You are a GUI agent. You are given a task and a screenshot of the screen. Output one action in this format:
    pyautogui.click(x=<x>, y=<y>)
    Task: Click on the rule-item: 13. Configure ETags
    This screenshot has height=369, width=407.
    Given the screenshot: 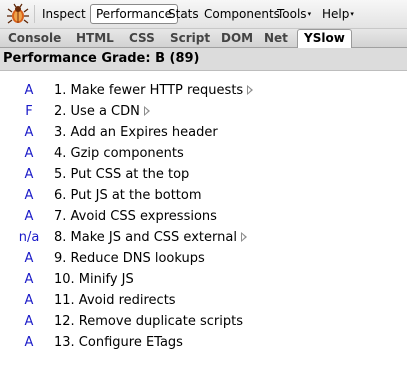 What is the action you would take?
    pyautogui.click(x=118, y=342)
    